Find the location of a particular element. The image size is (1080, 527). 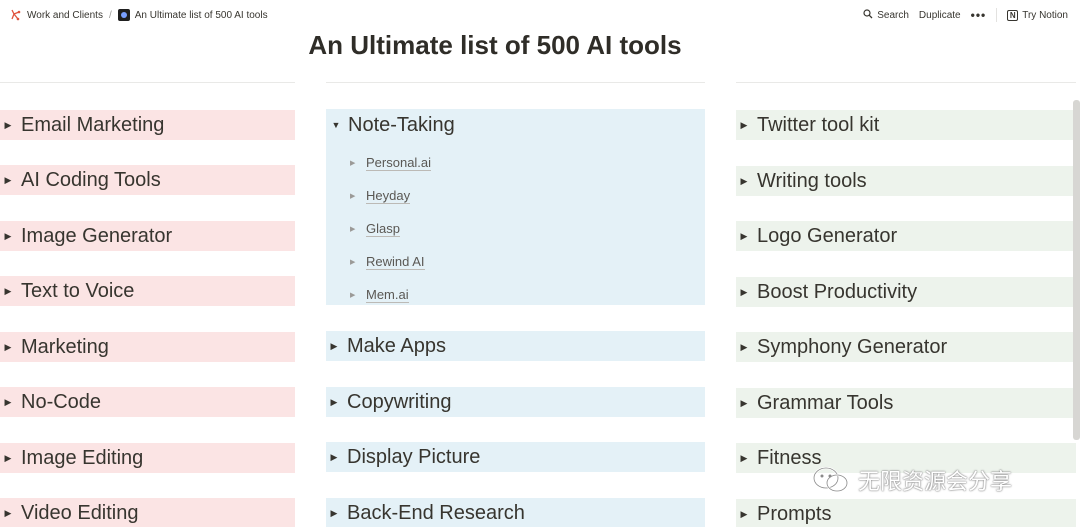

toggle-label: Symphony Generator is located at coordinates (852, 346).